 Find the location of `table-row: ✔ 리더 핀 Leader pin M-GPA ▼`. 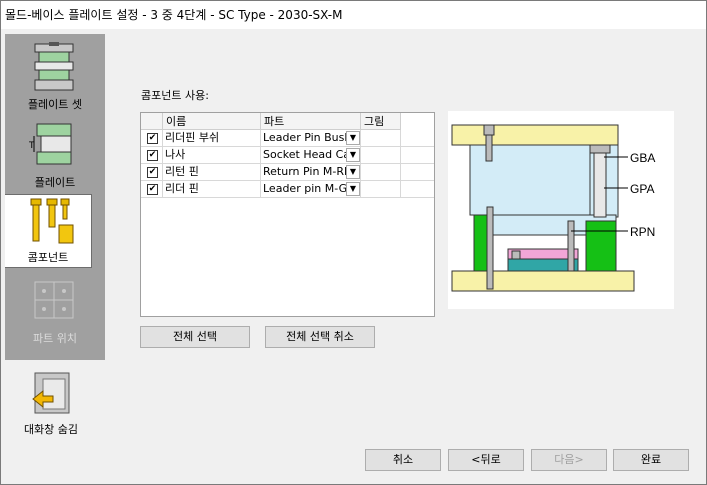

table-row: ✔ 리더 핀 Leader pin M-GPA ▼ is located at coordinates (287, 189).